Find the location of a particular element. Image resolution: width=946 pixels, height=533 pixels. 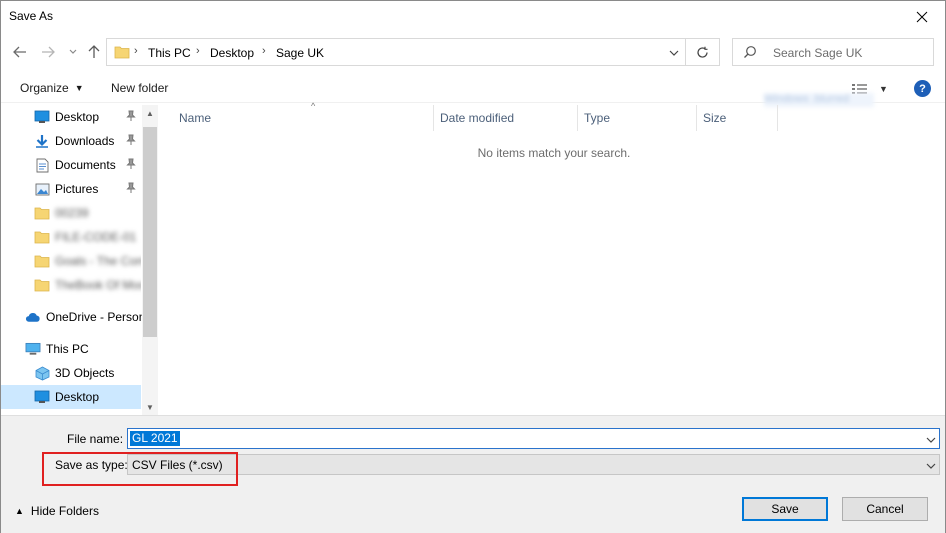

nav-item-desktop-thispc: Desktop is located at coordinates (71, 397).